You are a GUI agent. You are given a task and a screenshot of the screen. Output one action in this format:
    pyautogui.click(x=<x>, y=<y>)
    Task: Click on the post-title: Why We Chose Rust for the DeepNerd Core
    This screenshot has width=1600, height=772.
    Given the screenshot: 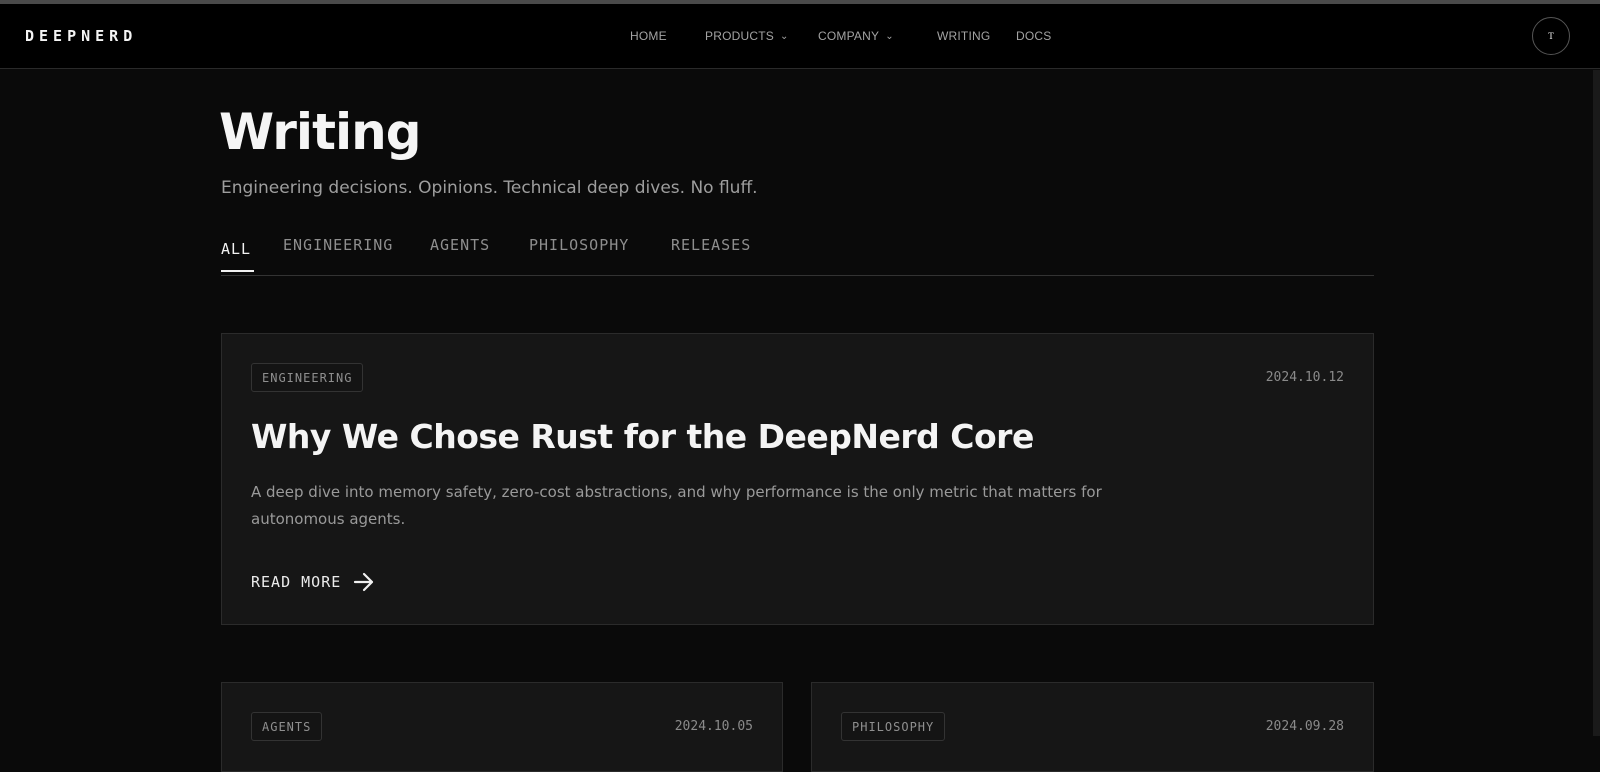 What is the action you would take?
    pyautogui.click(x=642, y=436)
    